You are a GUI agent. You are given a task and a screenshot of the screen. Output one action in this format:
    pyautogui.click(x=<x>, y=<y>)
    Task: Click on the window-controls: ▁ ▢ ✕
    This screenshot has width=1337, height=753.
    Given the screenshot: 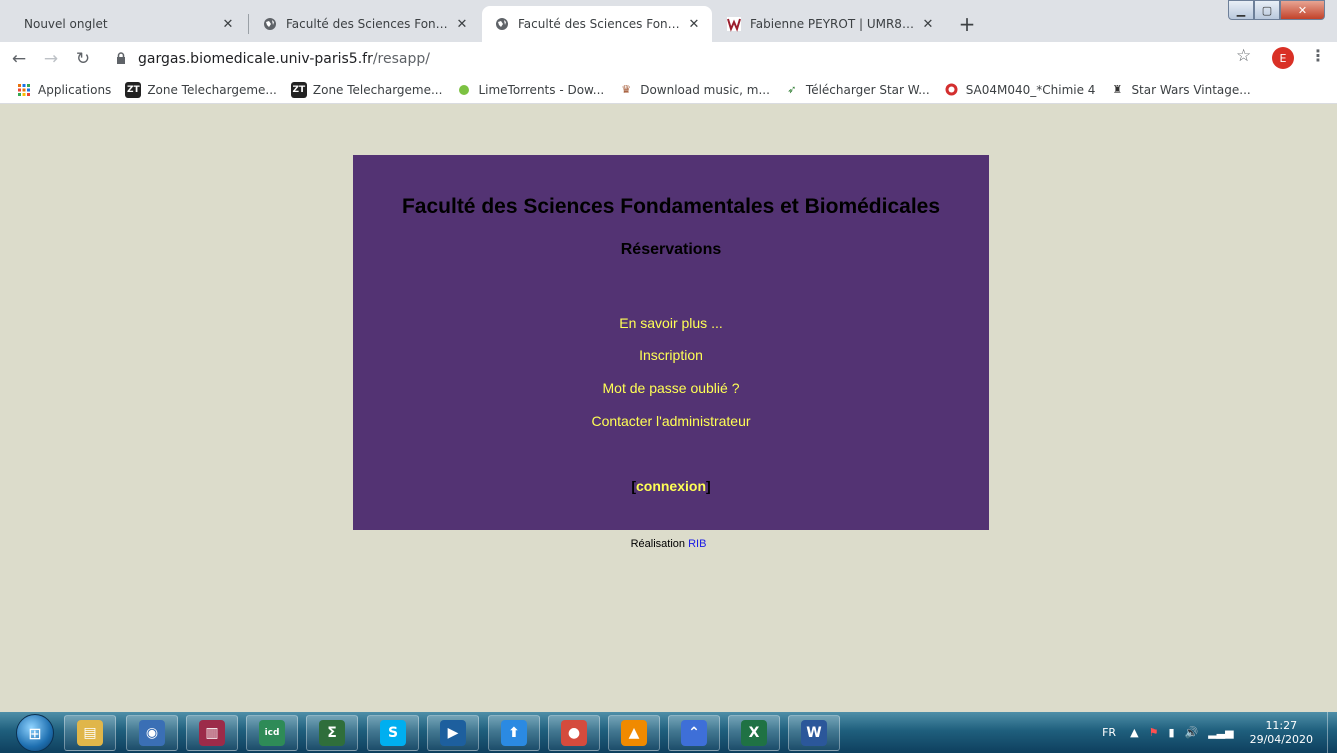 What is the action you would take?
    pyautogui.click(x=1276, y=10)
    